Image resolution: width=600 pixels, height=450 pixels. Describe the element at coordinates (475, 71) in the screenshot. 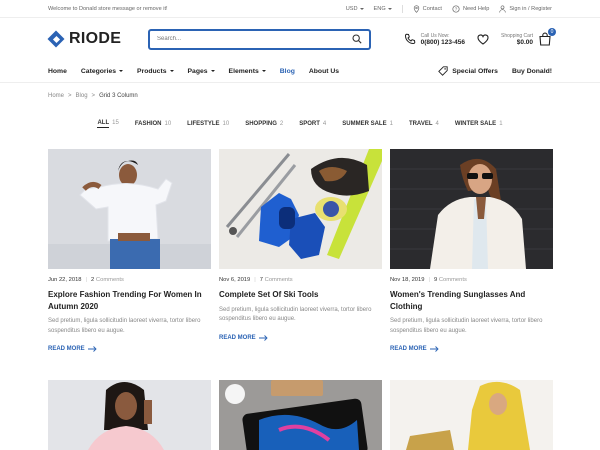

I see `special-offers-label: Special Offers` at that location.